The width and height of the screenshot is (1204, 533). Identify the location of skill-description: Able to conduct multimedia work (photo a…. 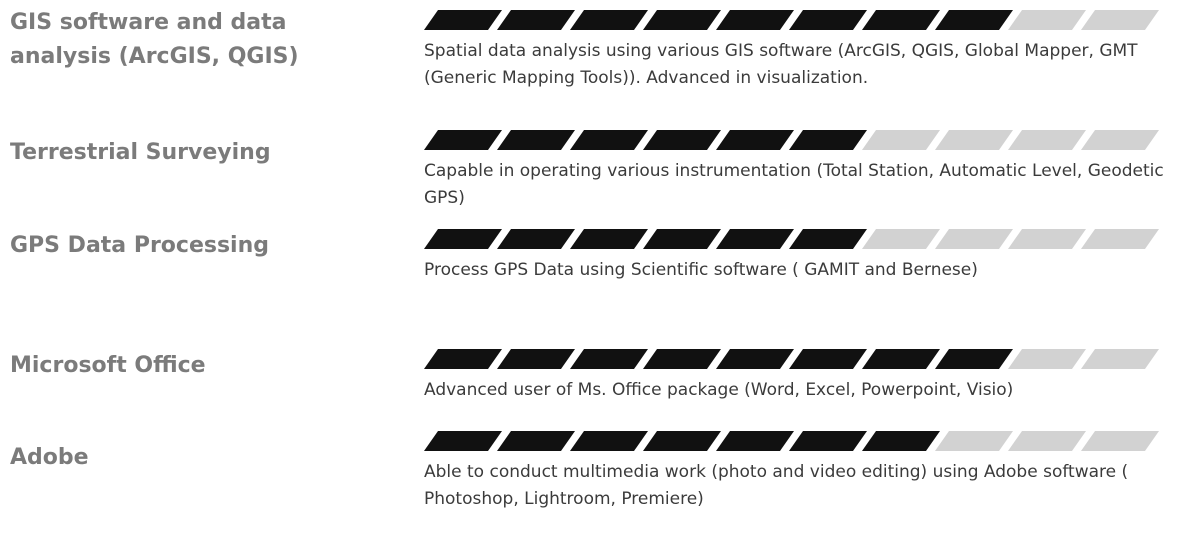
(776, 485).